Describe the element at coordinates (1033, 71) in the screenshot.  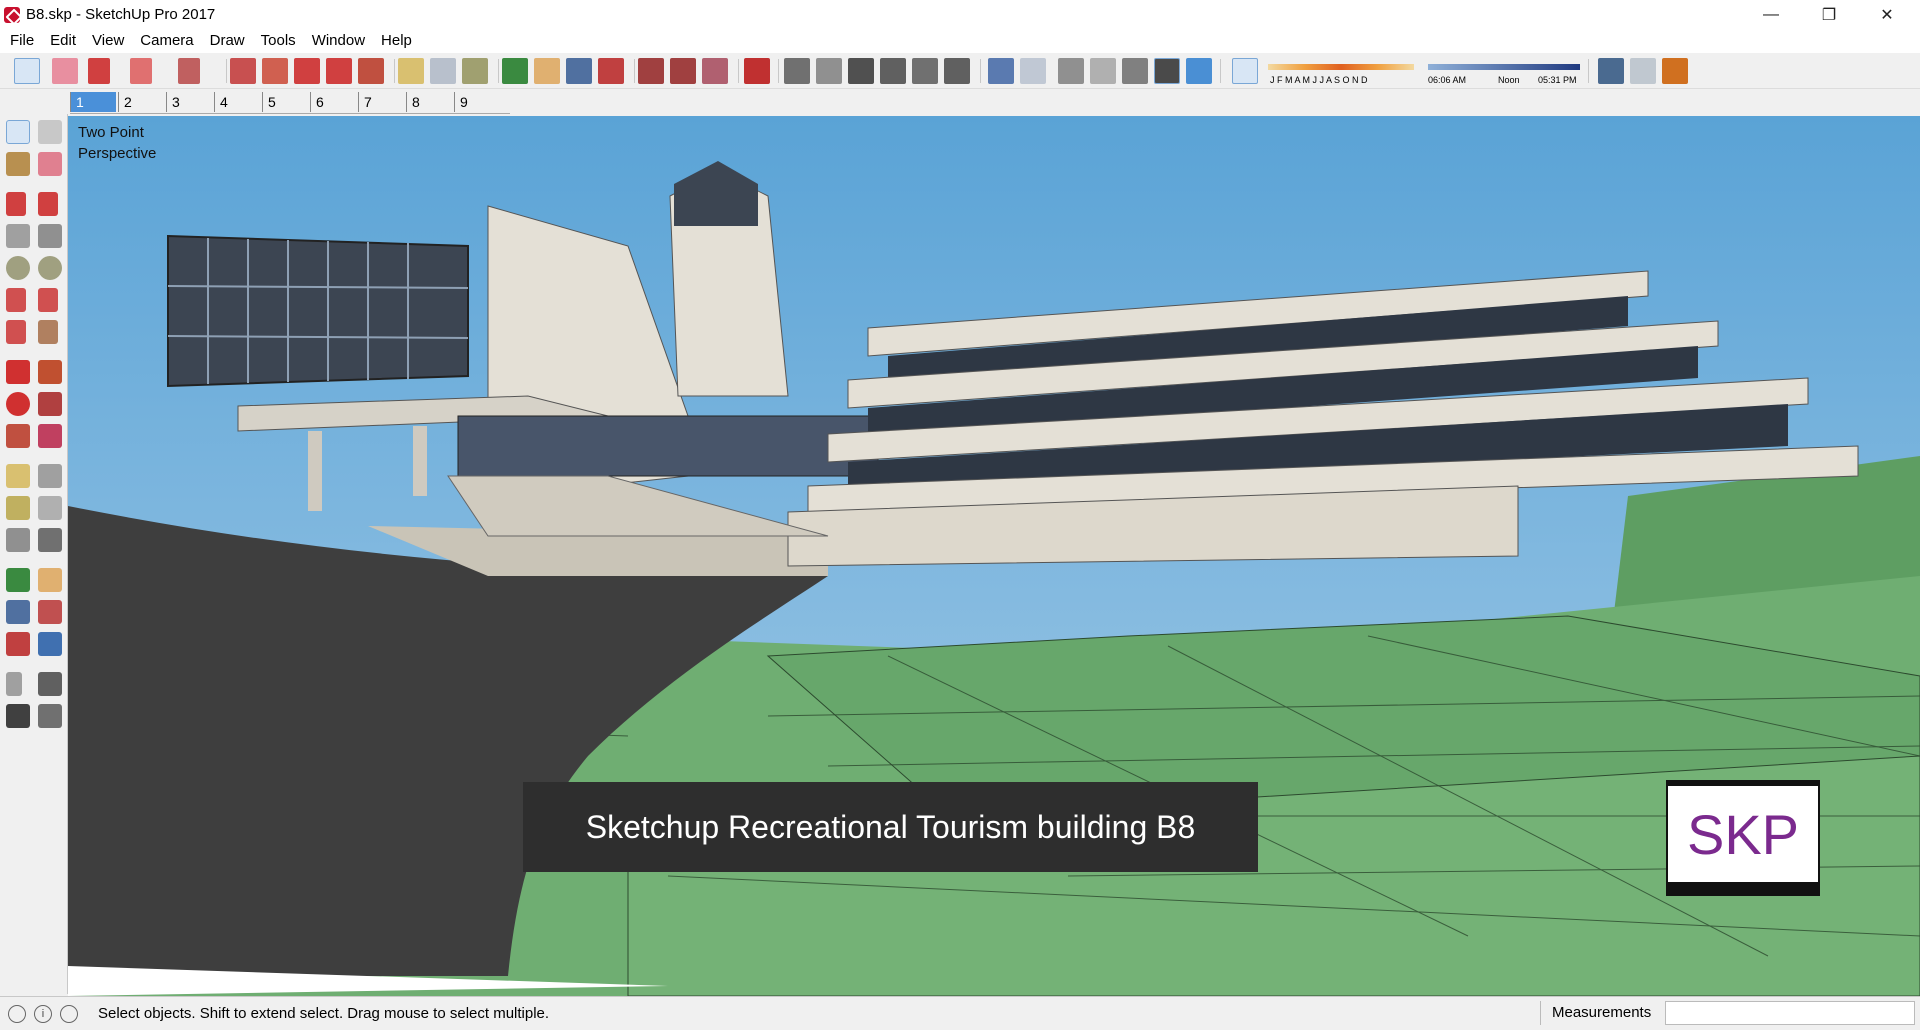
I see `back-edges-icon` at that location.